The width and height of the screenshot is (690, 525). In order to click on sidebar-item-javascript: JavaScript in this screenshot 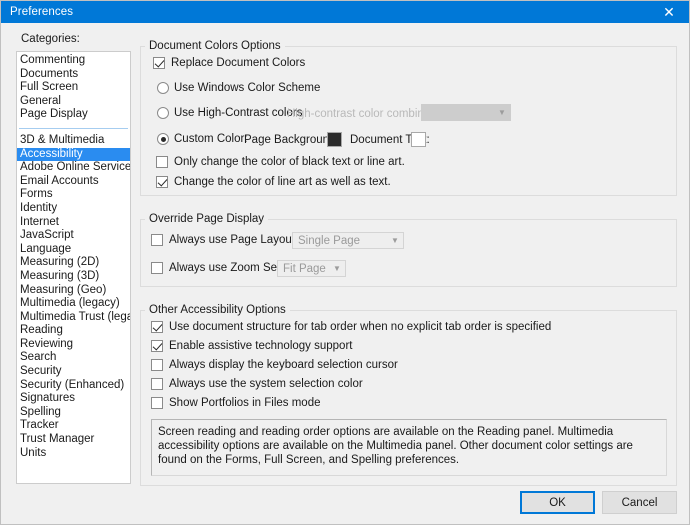, I will do `click(73, 236)`.